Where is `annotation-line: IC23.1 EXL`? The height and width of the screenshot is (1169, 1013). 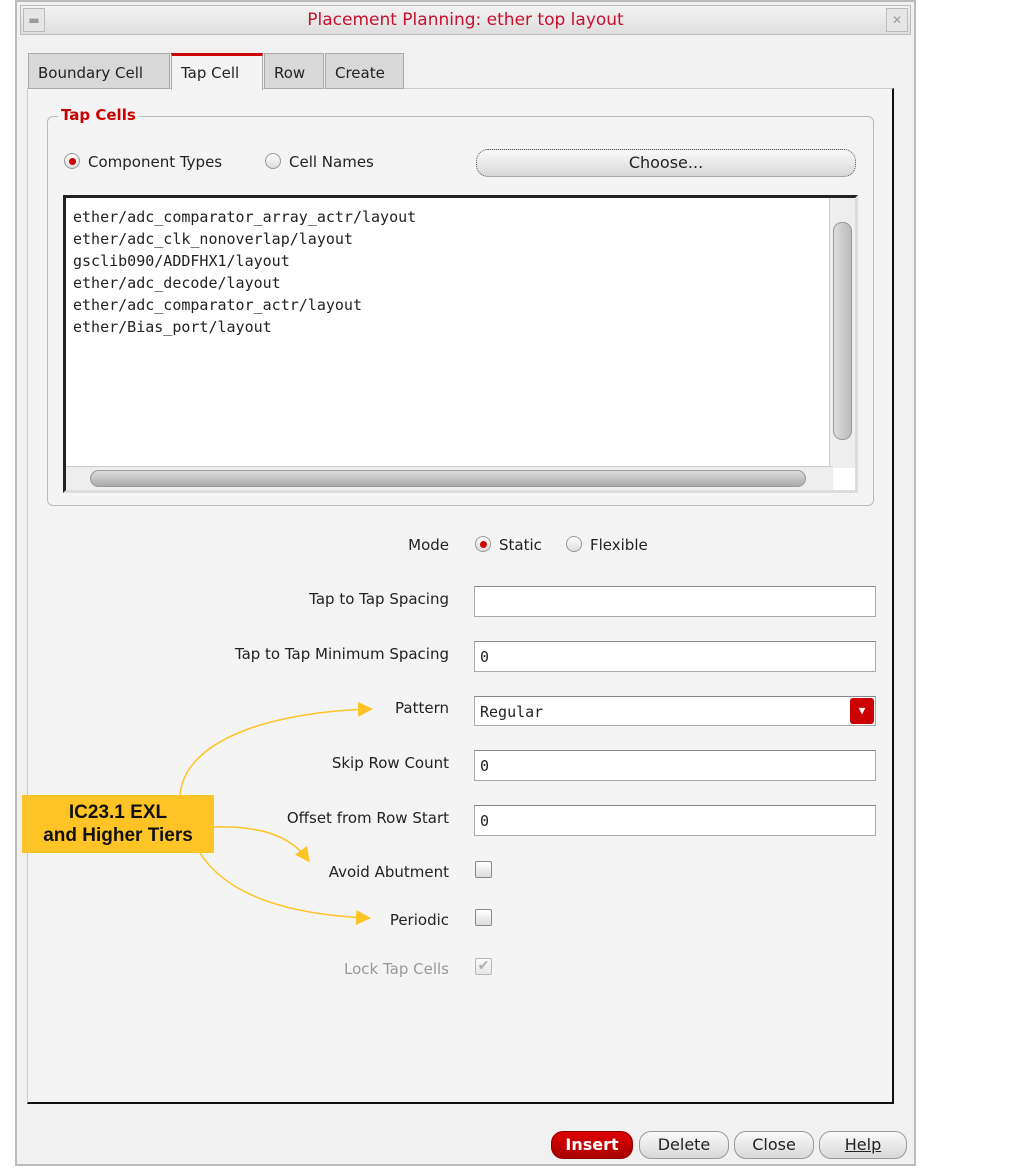
annotation-line: IC23.1 EXL is located at coordinates (118, 812).